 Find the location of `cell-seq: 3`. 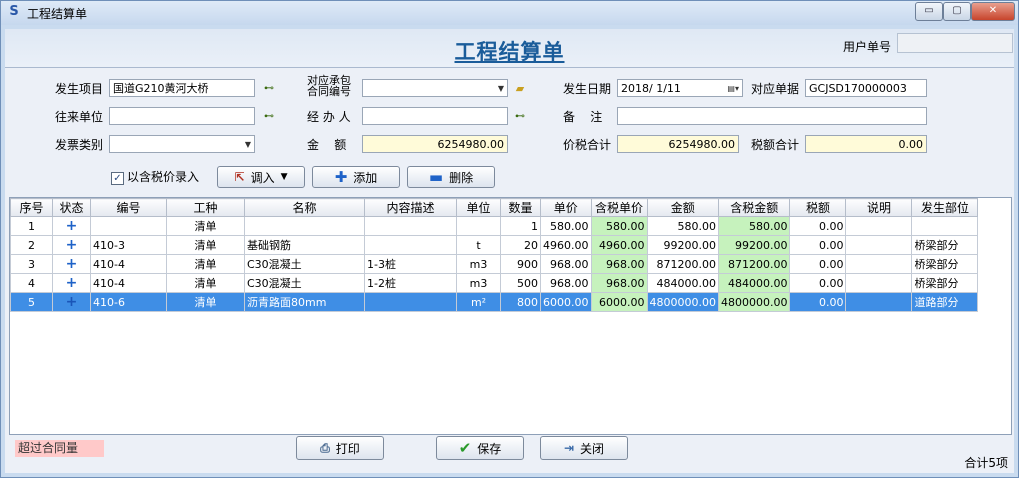

cell-seq: 3 is located at coordinates (31, 264).